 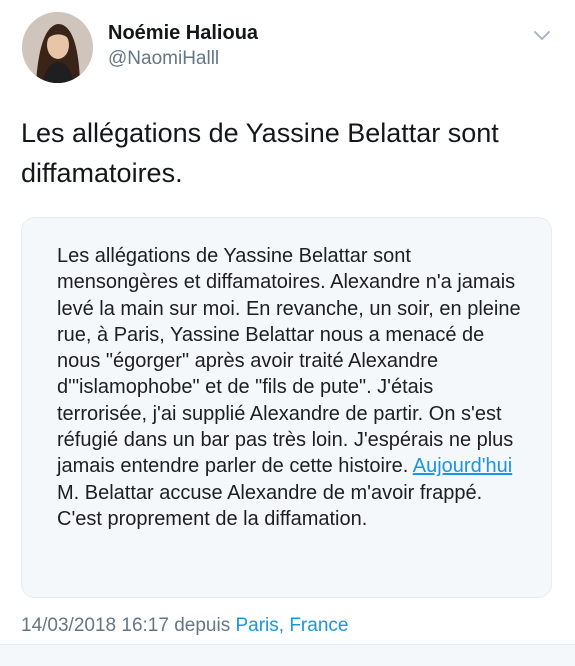 What do you see at coordinates (95, 625) in the screenshot?
I see `timestamp: 14/03/2018 16:17` at bounding box center [95, 625].